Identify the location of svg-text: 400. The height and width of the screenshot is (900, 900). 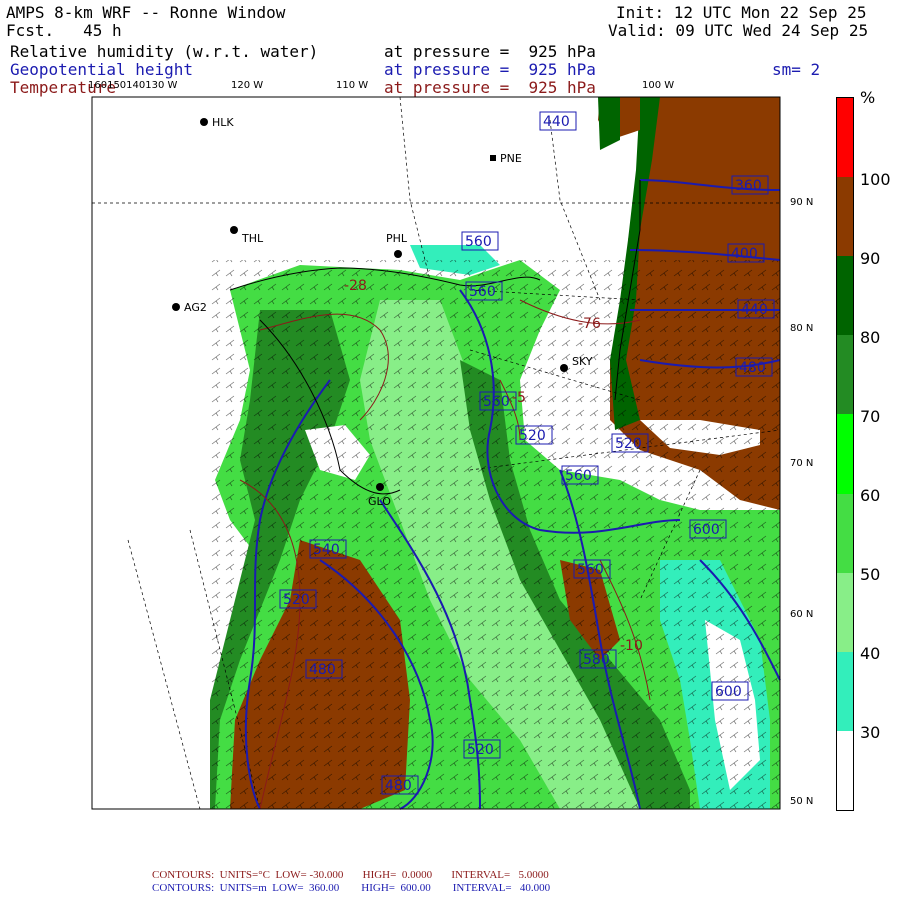
(744, 254).